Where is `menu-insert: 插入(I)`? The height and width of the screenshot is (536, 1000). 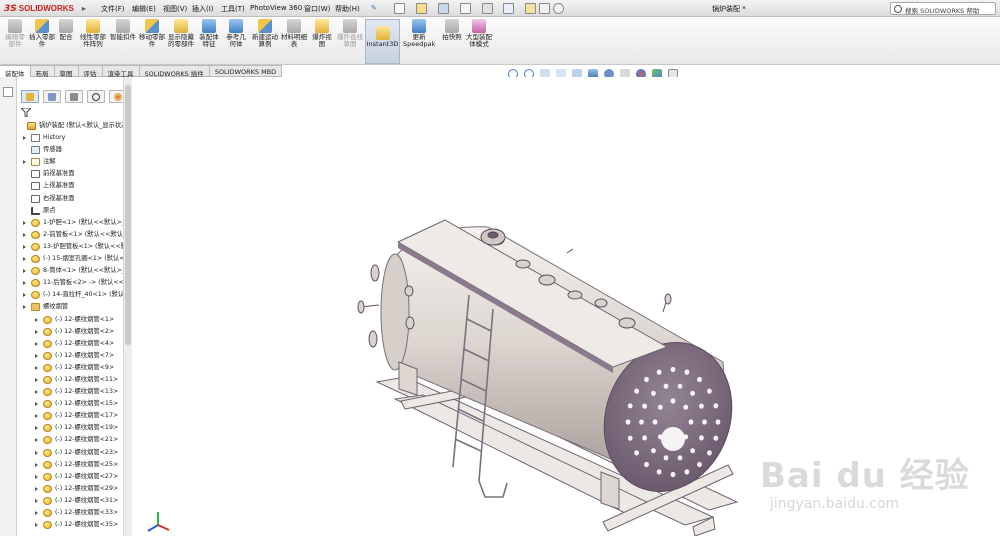
menu-insert: 插入(I) is located at coordinates (203, 9).